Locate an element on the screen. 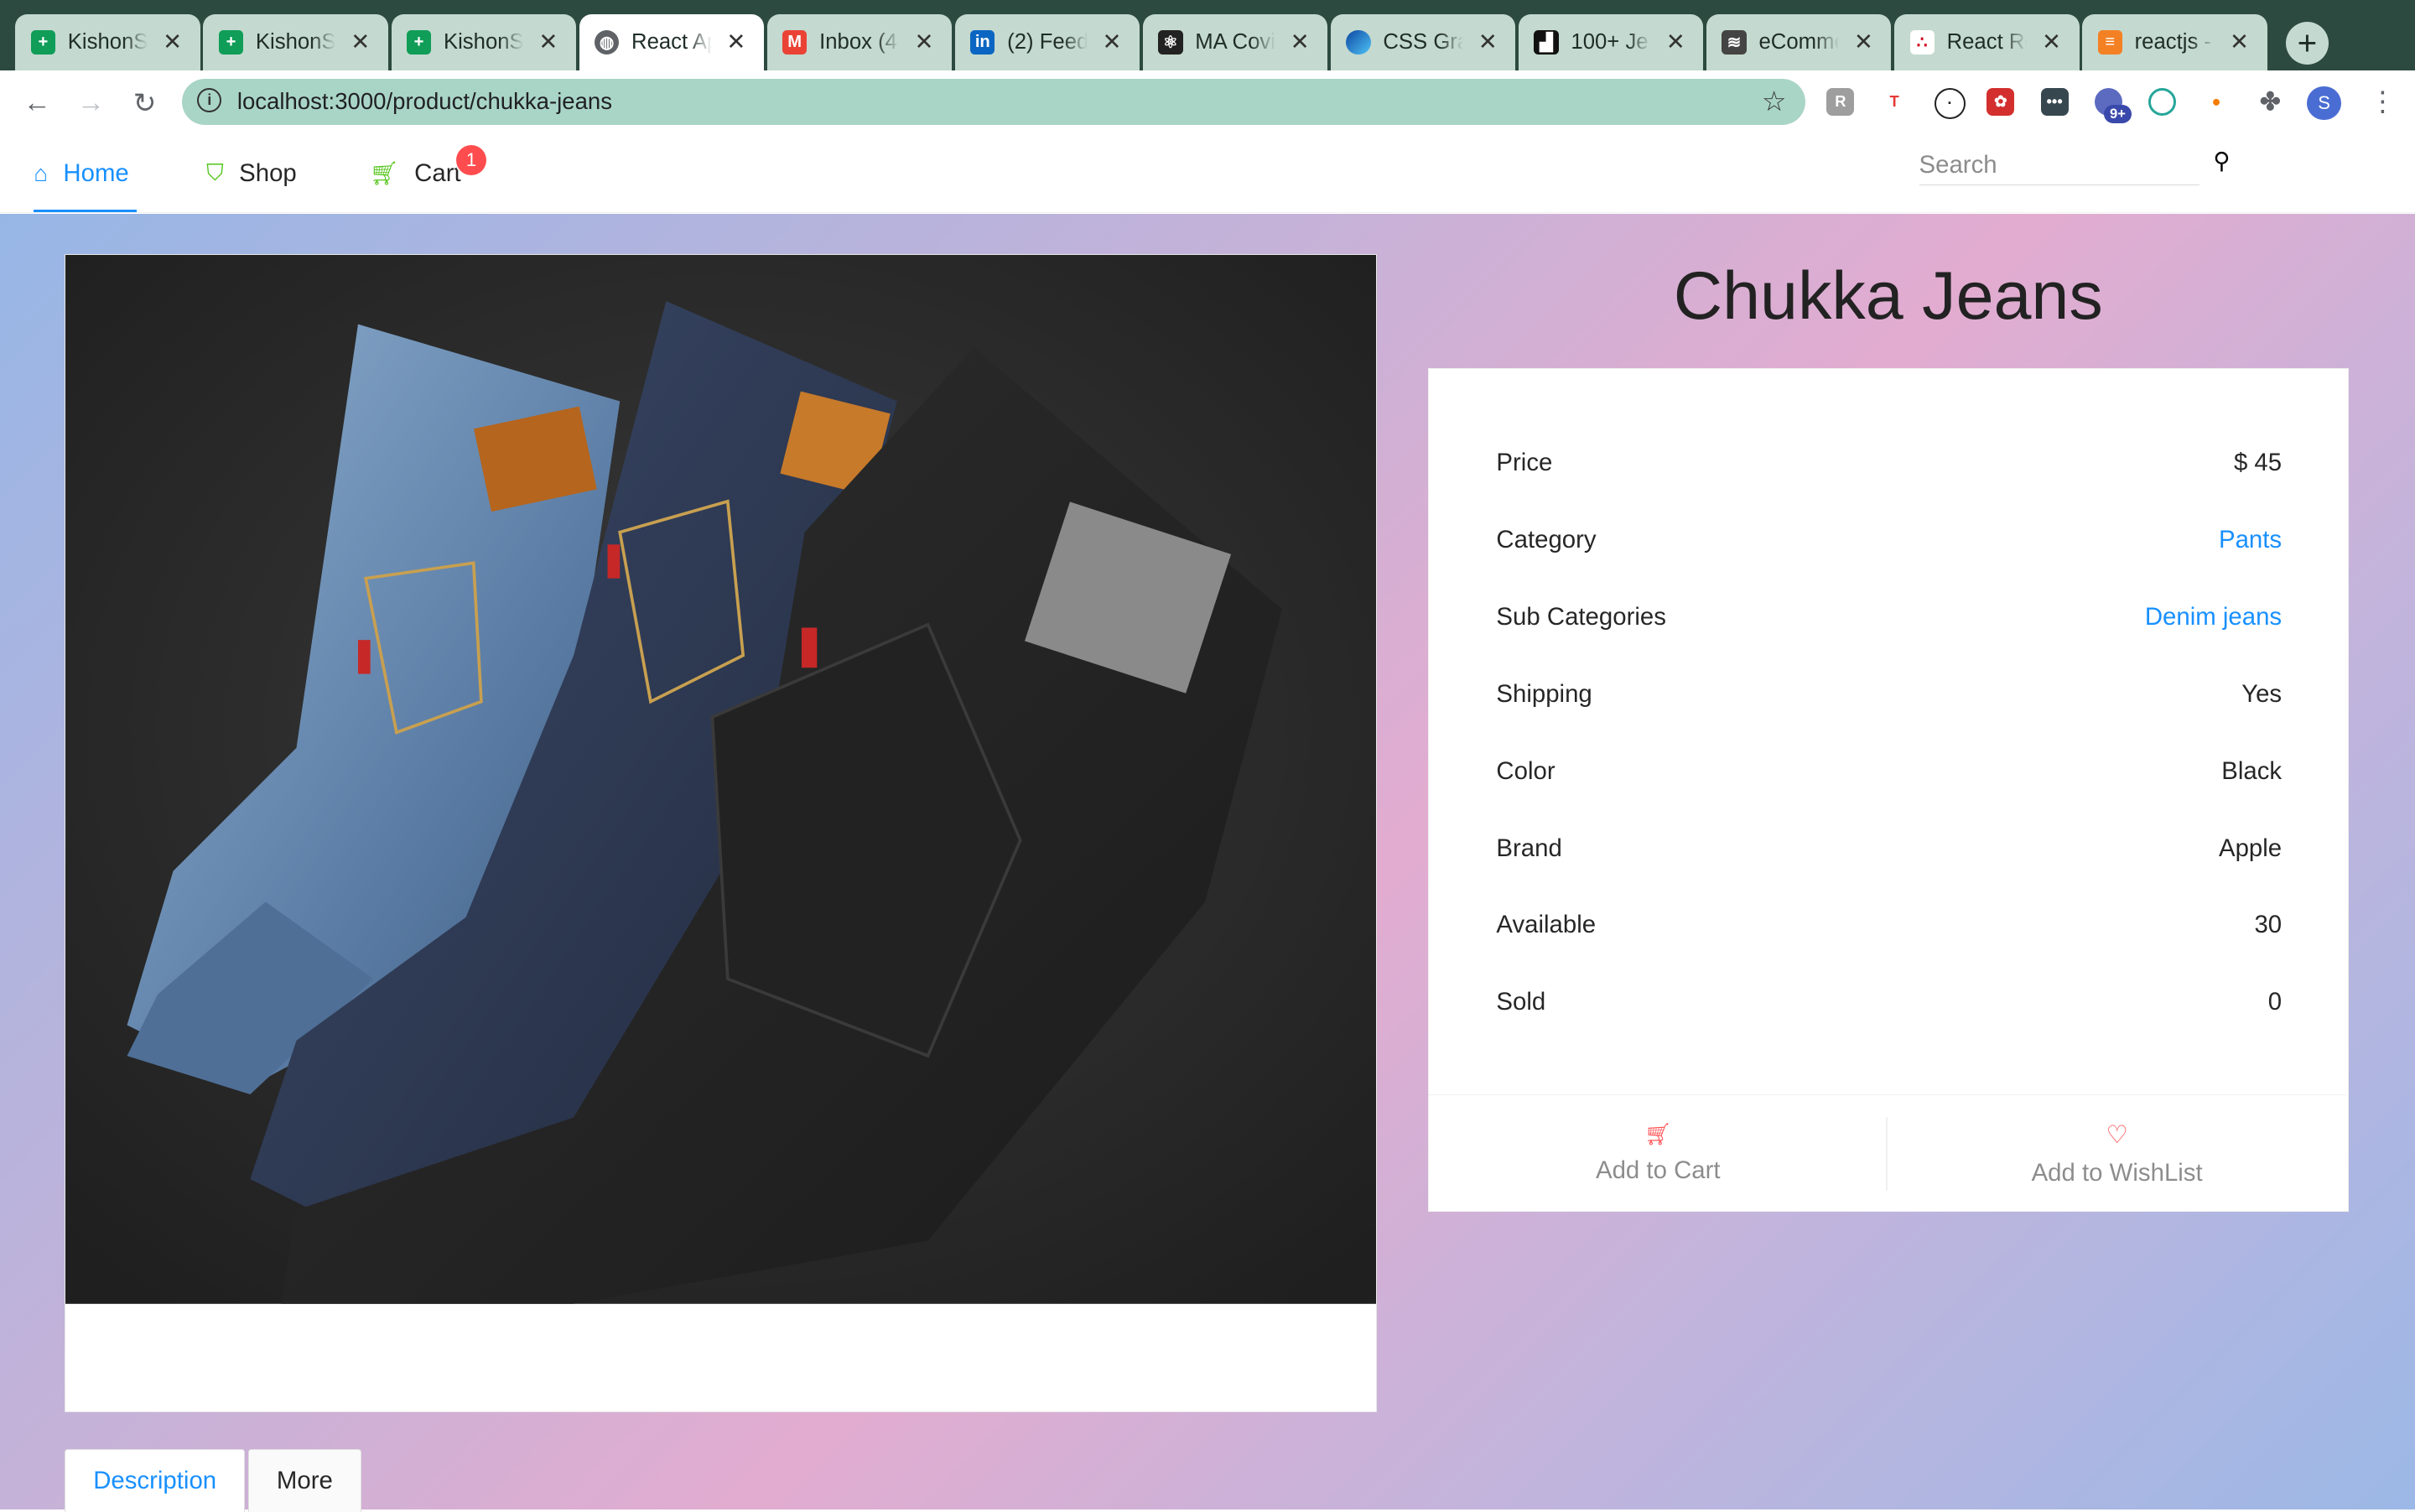 The height and width of the screenshot is (1512, 2415). url-text: localhost:3000/product/chukka-jeans is located at coordinates (424, 101).